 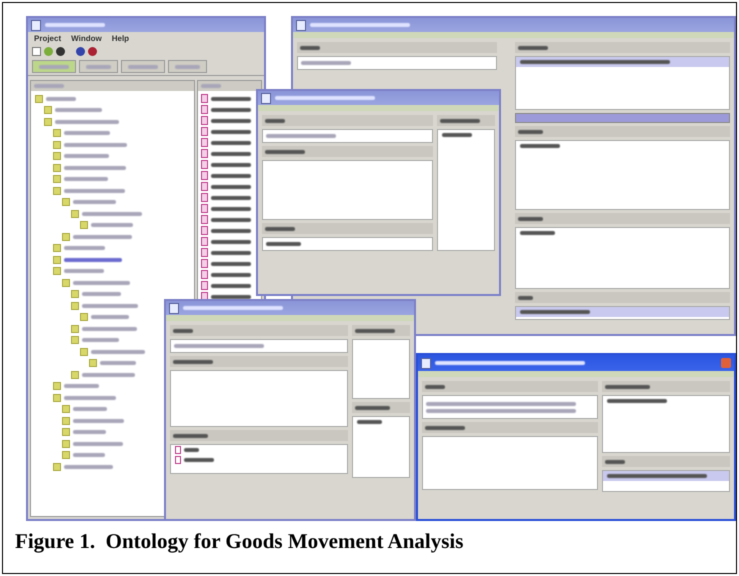 I want to click on save-icon, so click(x=60, y=51).